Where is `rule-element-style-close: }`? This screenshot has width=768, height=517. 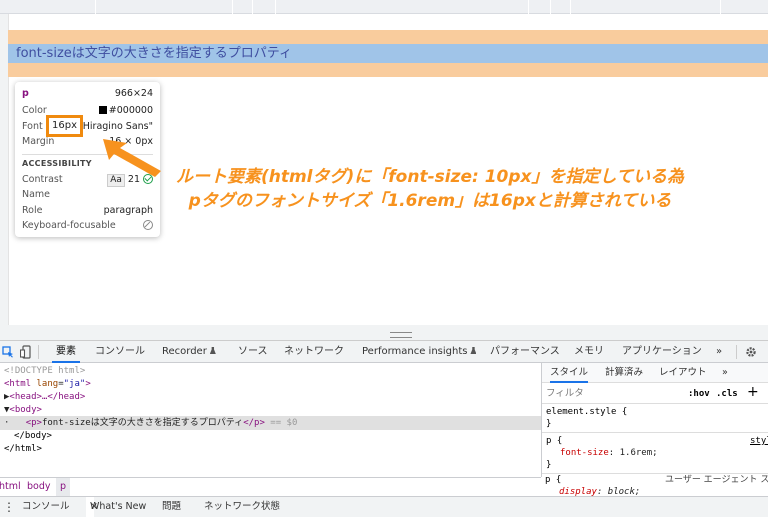 rule-element-style-close: } is located at coordinates (549, 424).